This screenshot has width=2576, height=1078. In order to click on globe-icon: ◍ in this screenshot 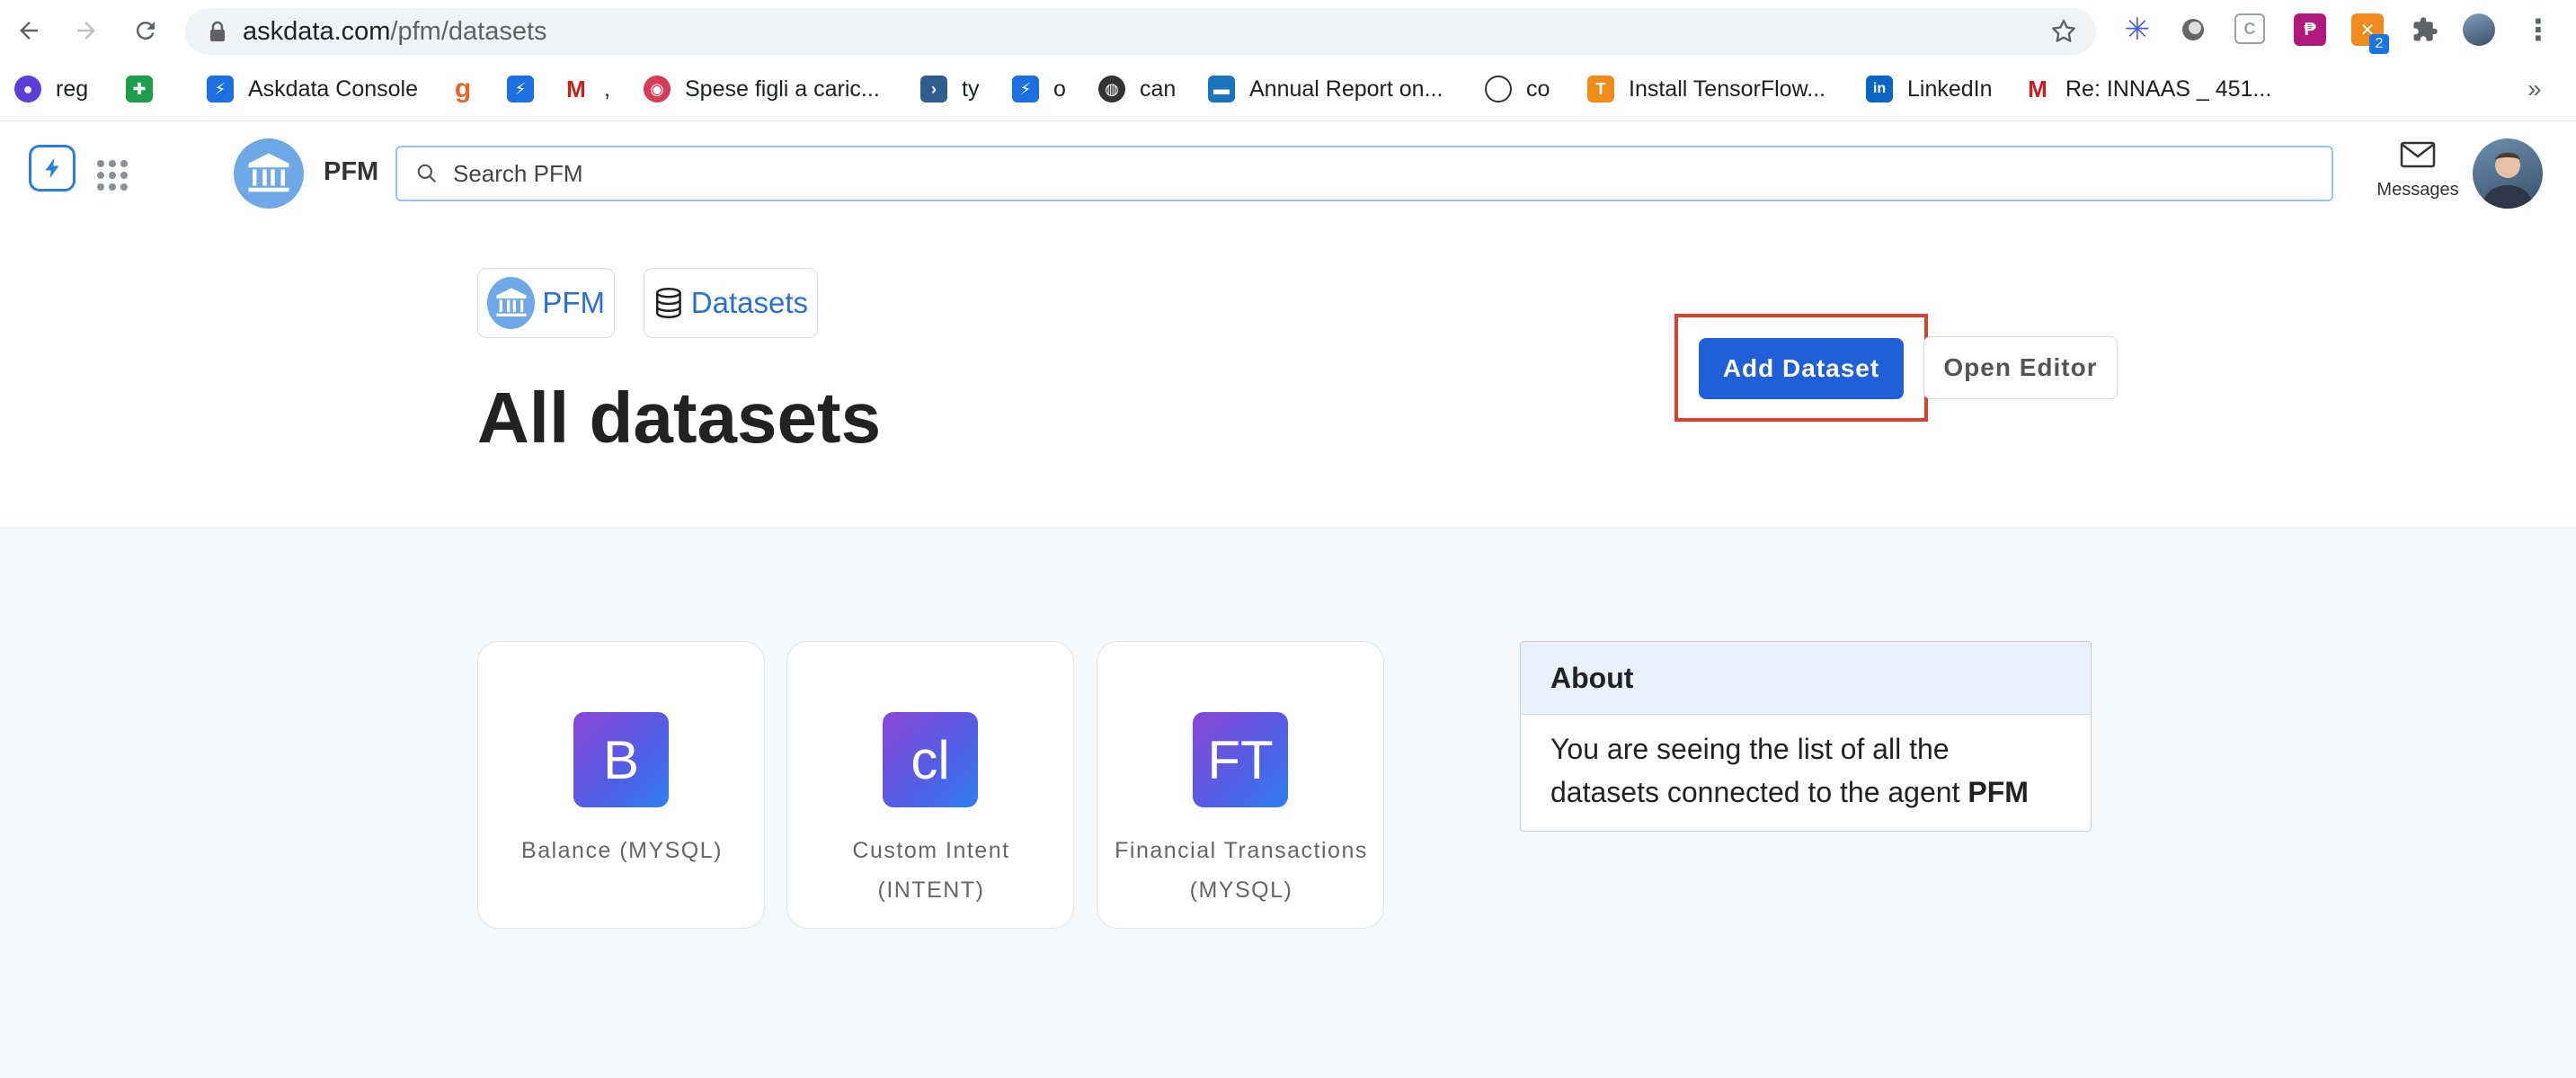, I will do `click(1111, 89)`.